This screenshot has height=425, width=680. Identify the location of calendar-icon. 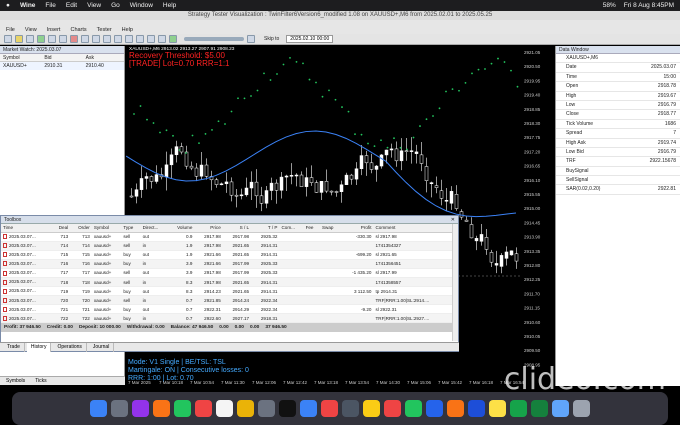
(224, 408).